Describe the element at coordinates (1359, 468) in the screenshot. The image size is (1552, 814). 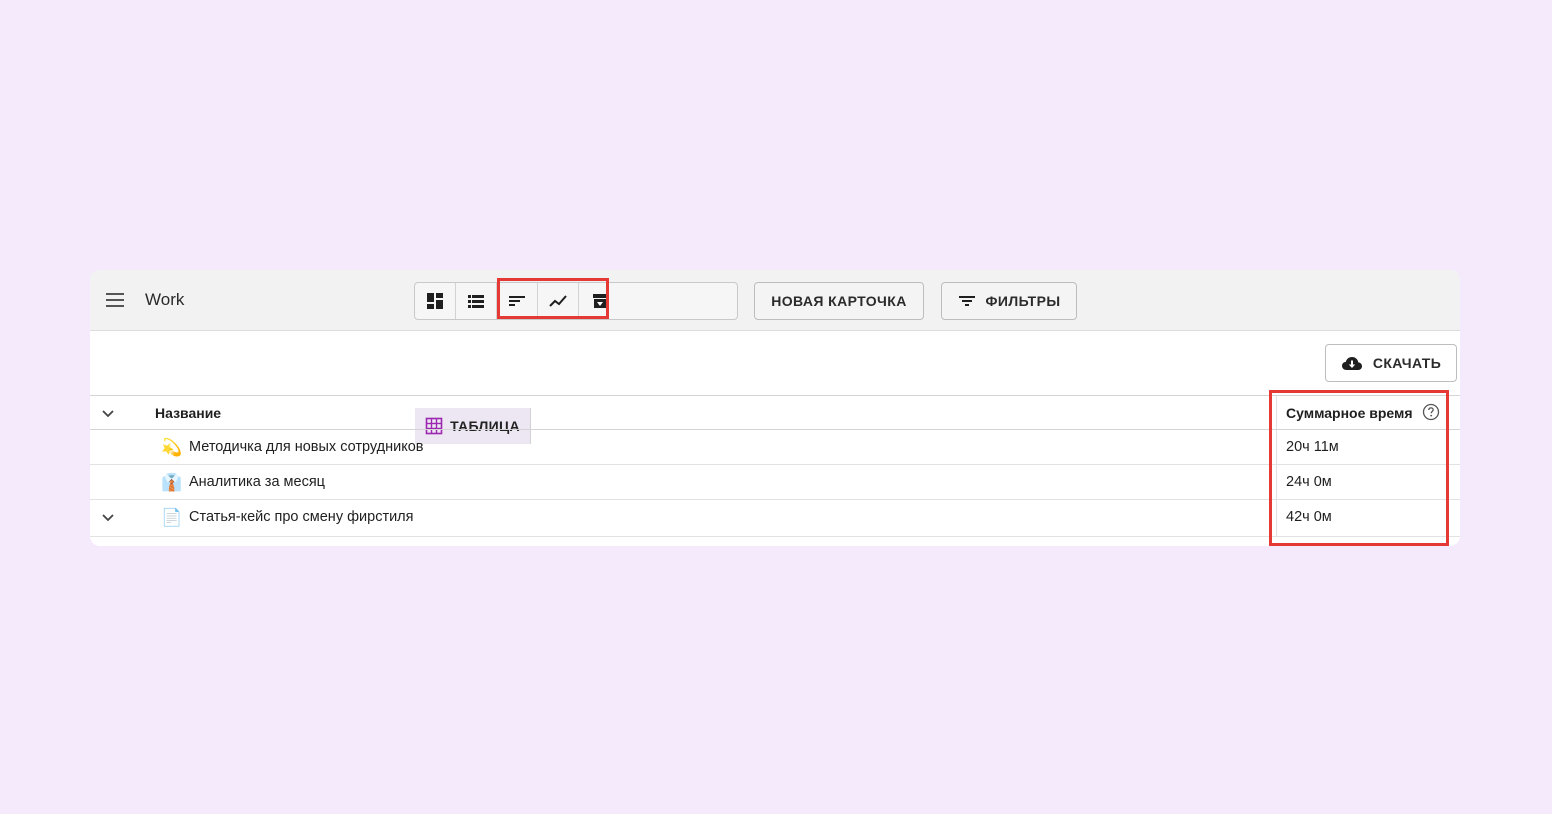
I see `total-time-highlight` at that location.